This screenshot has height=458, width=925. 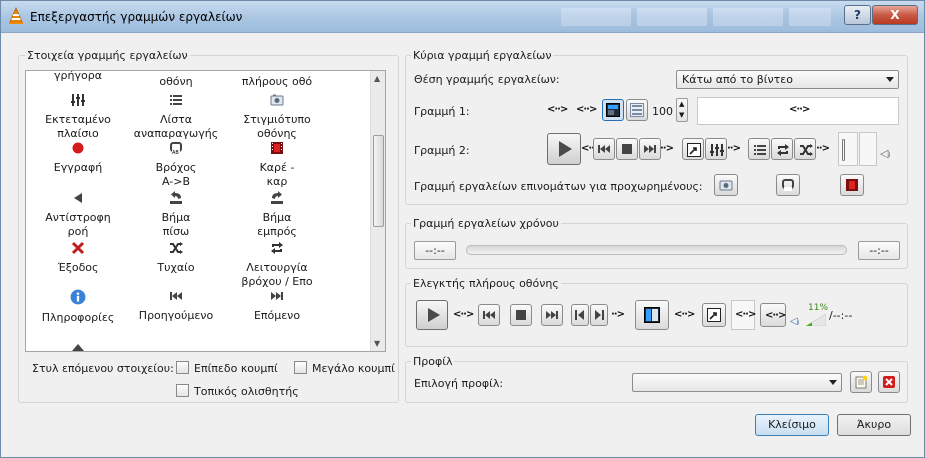 What do you see at coordinates (788, 185) in the screenshot?
I see `advanced-loop-button` at bounding box center [788, 185].